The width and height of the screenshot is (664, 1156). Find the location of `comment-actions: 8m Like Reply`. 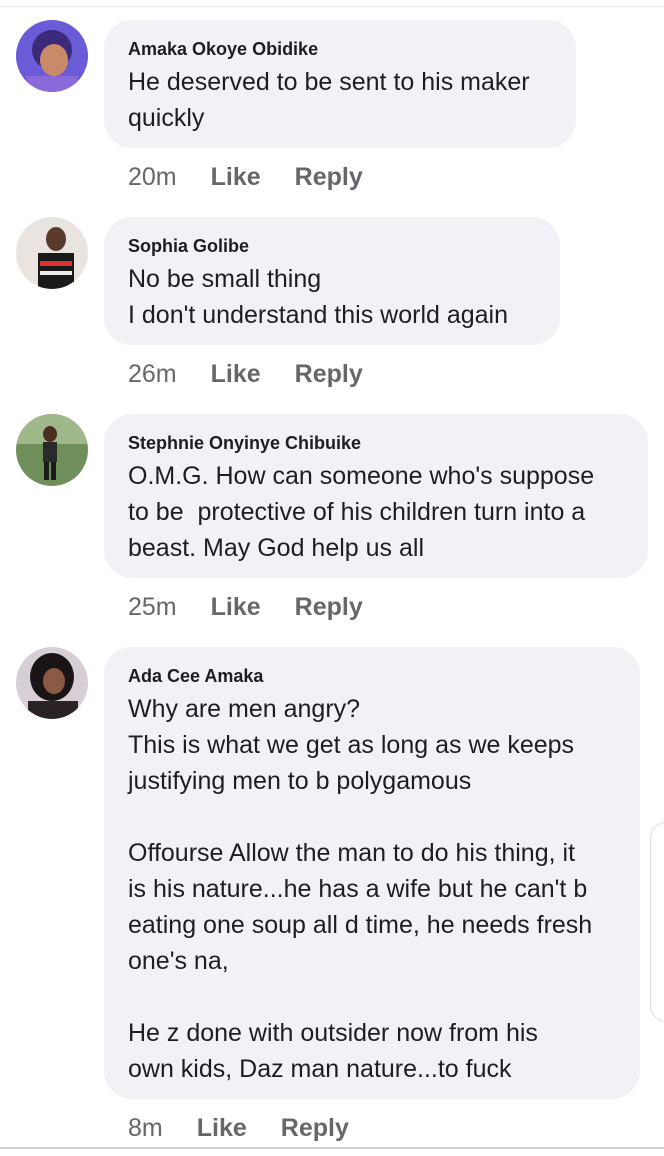

comment-actions: 8m Like Reply is located at coordinates (238, 1128).